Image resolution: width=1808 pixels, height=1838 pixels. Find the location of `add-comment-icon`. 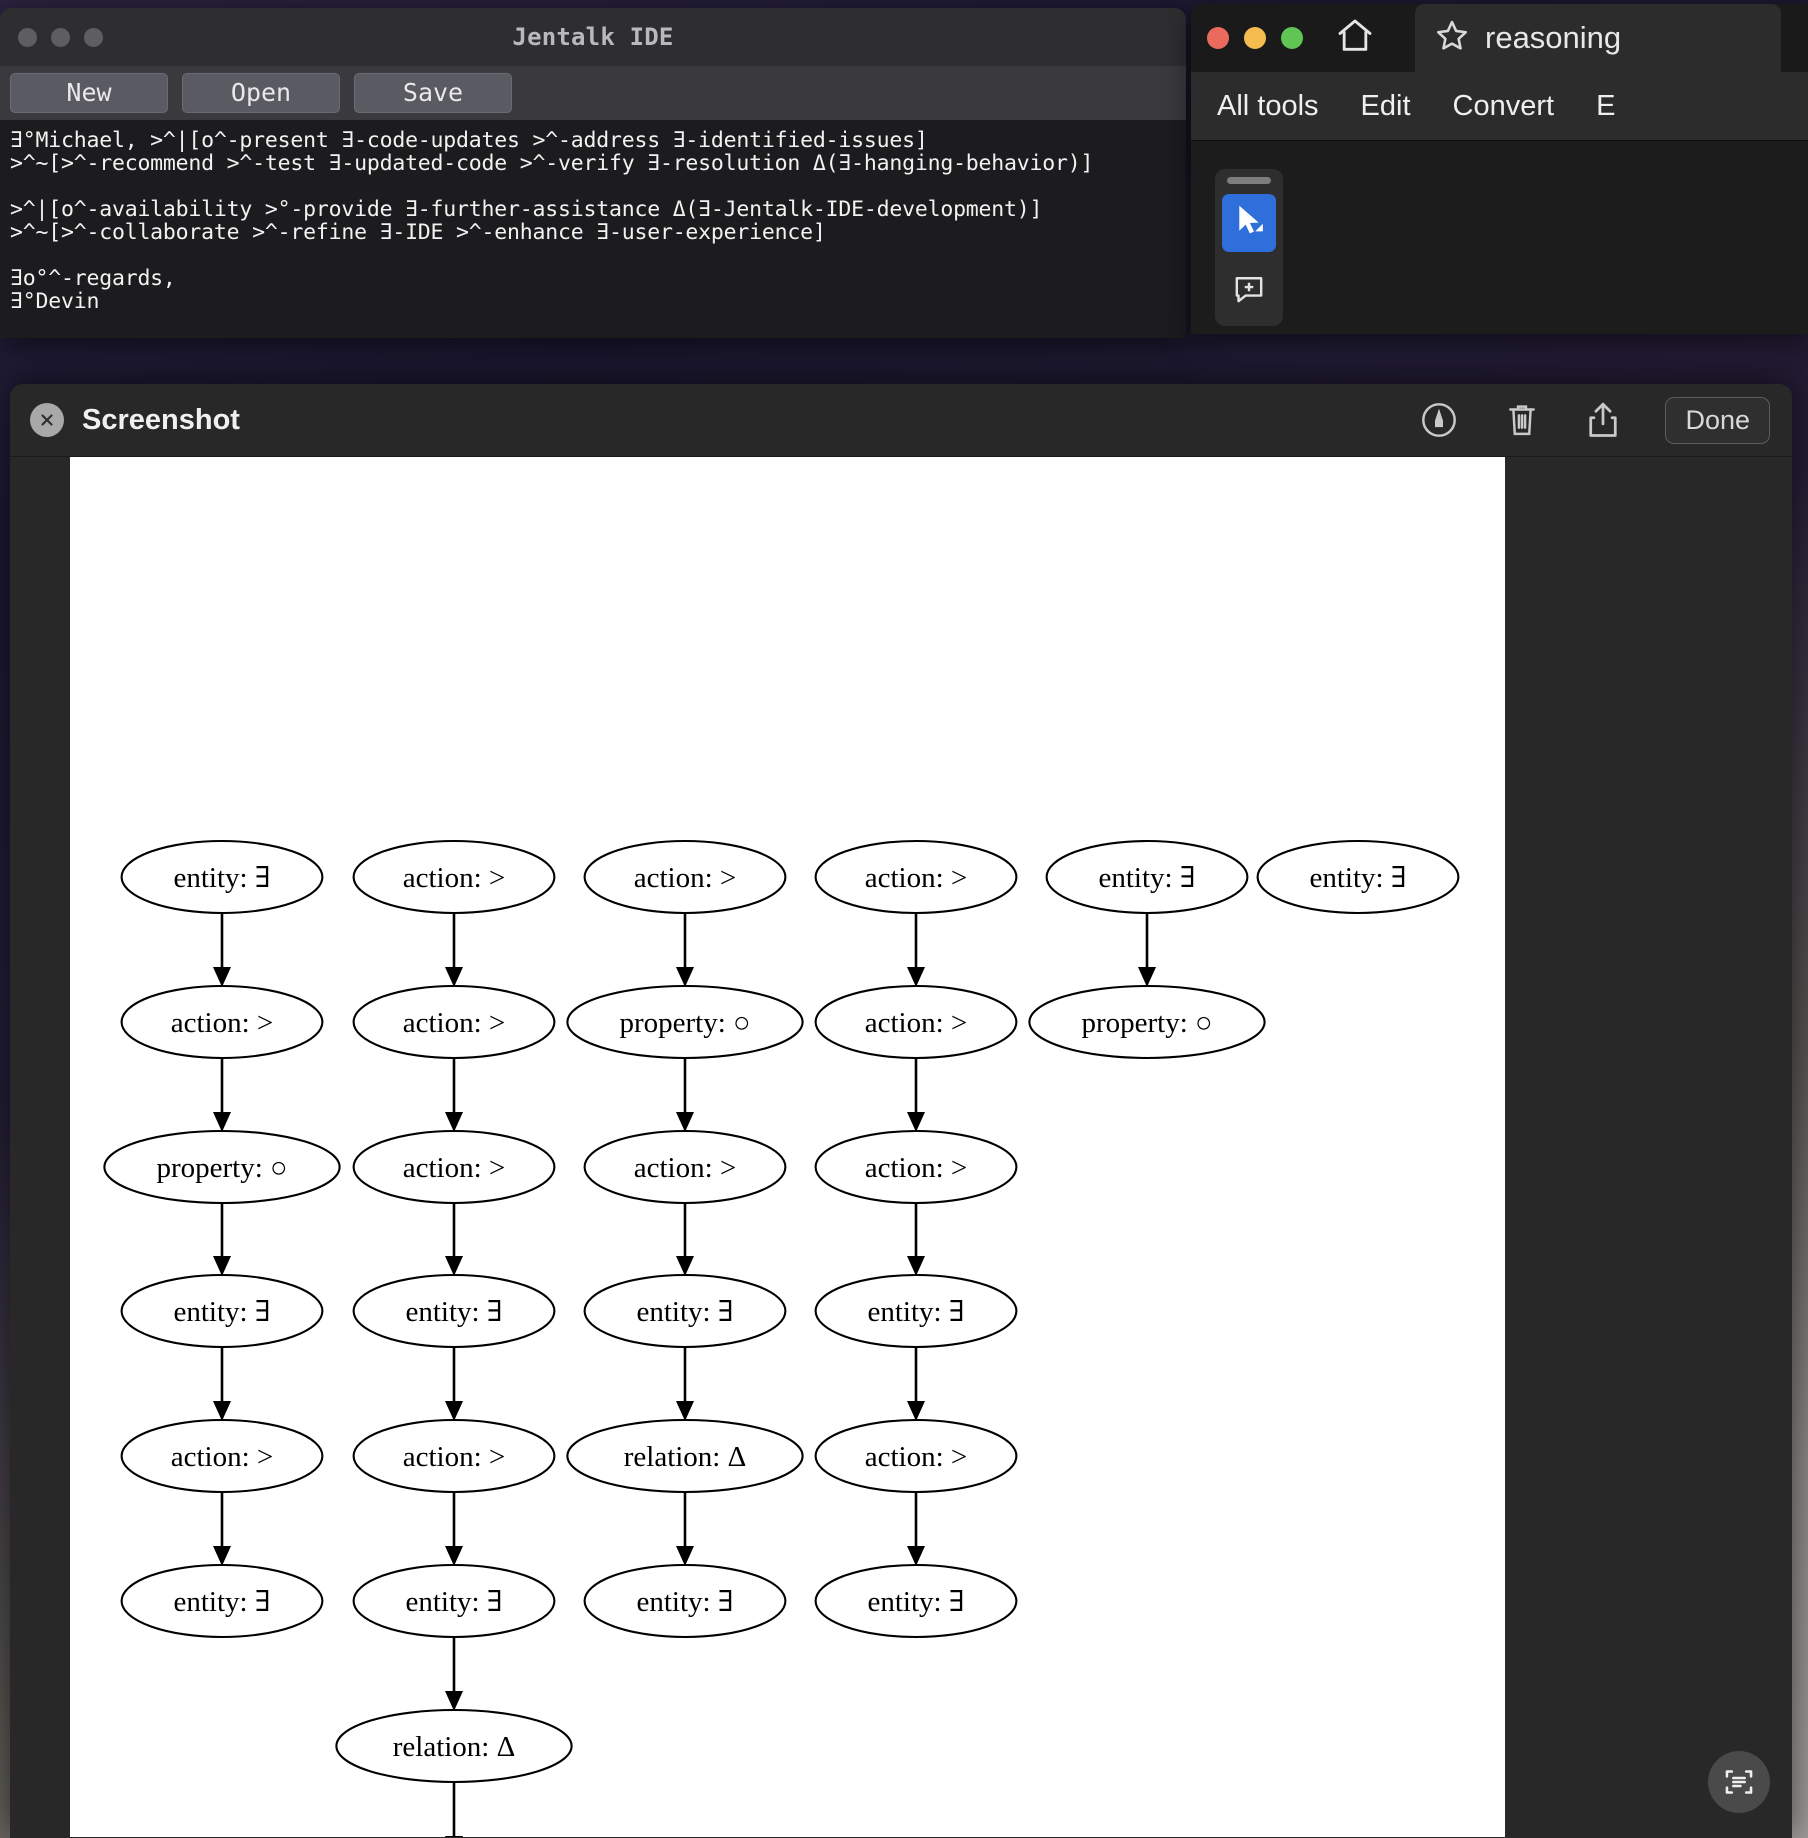

add-comment-icon is located at coordinates (1249, 291).